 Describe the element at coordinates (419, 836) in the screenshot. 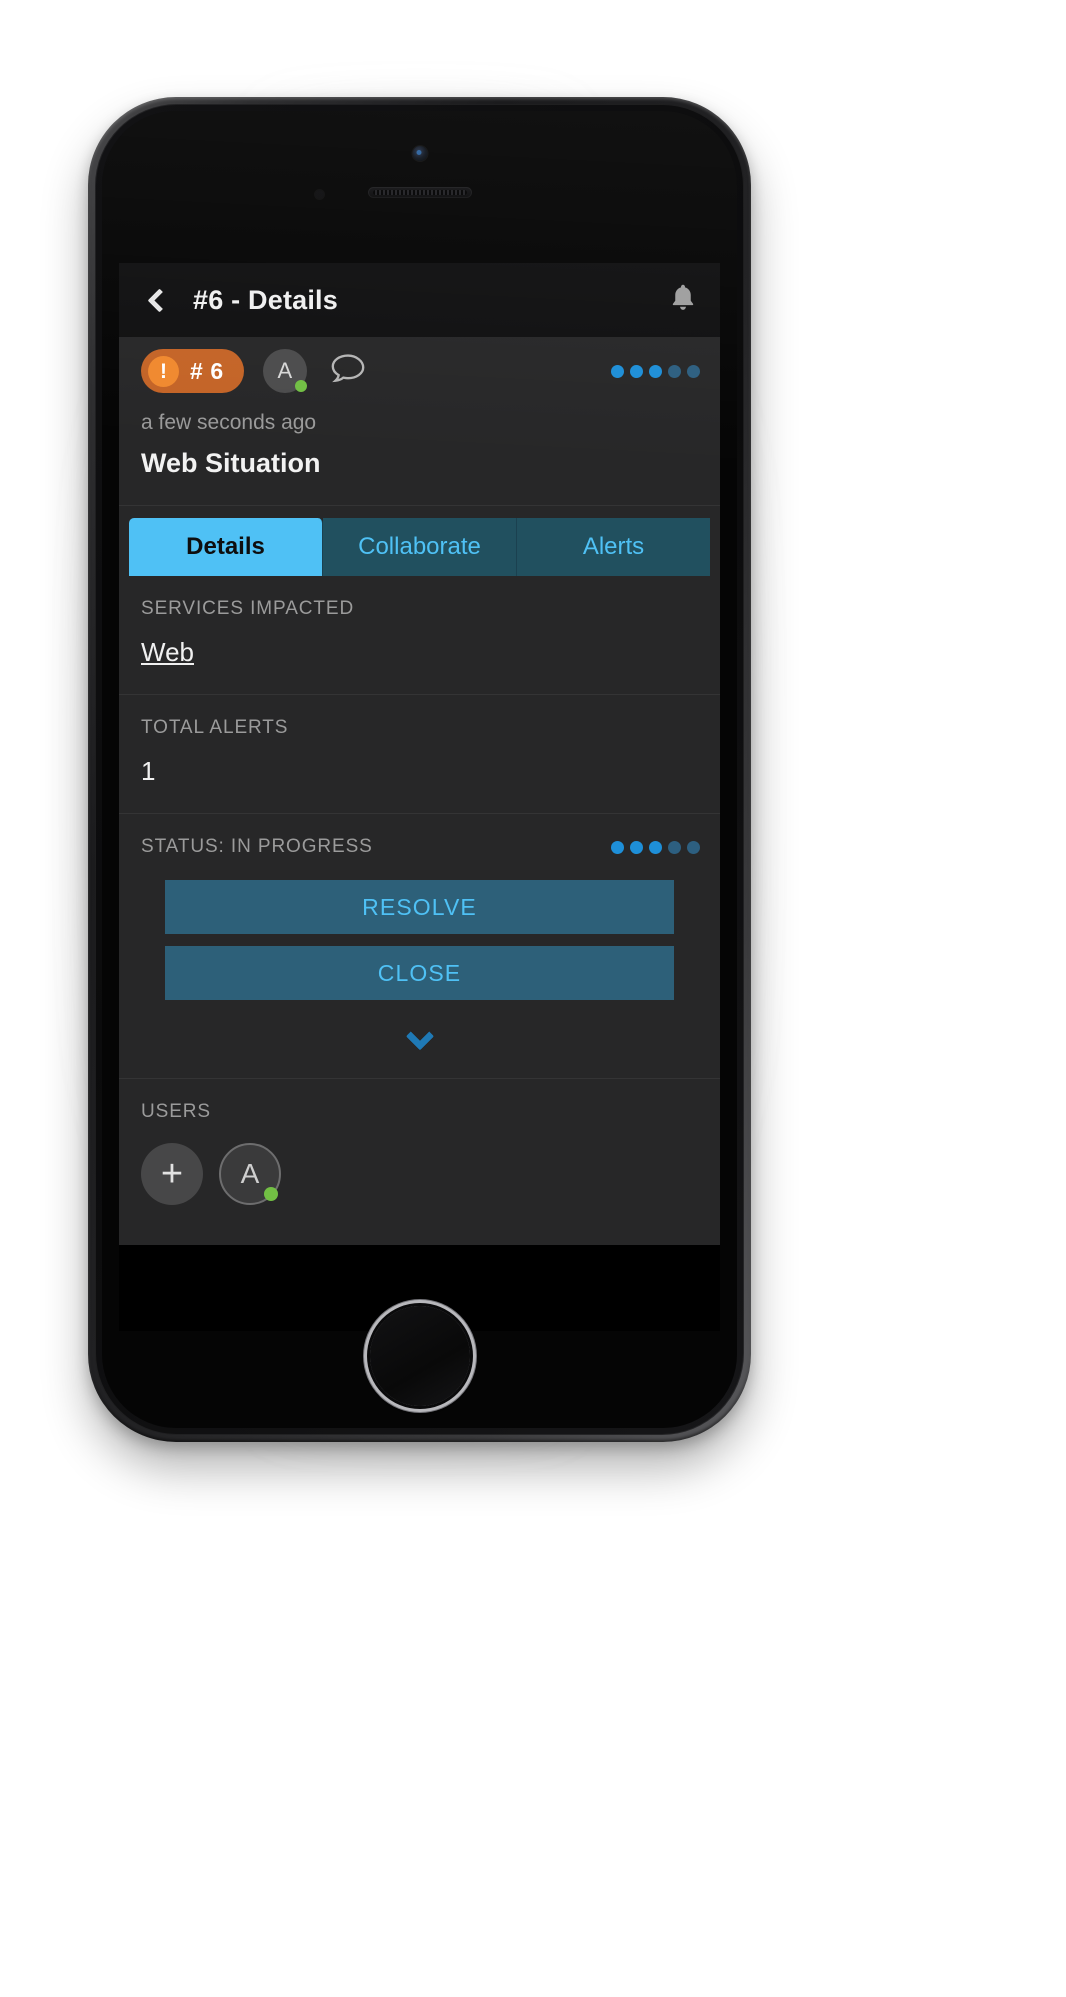

I see `status-header: STATUS: IN PROGRESS` at that location.